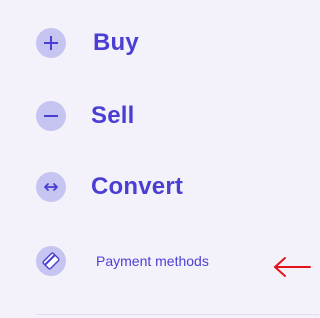 Image resolution: width=320 pixels, height=318 pixels. What do you see at coordinates (152, 261) in the screenshot?
I see `menu-item-label: Payment methods` at bounding box center [152, 261].